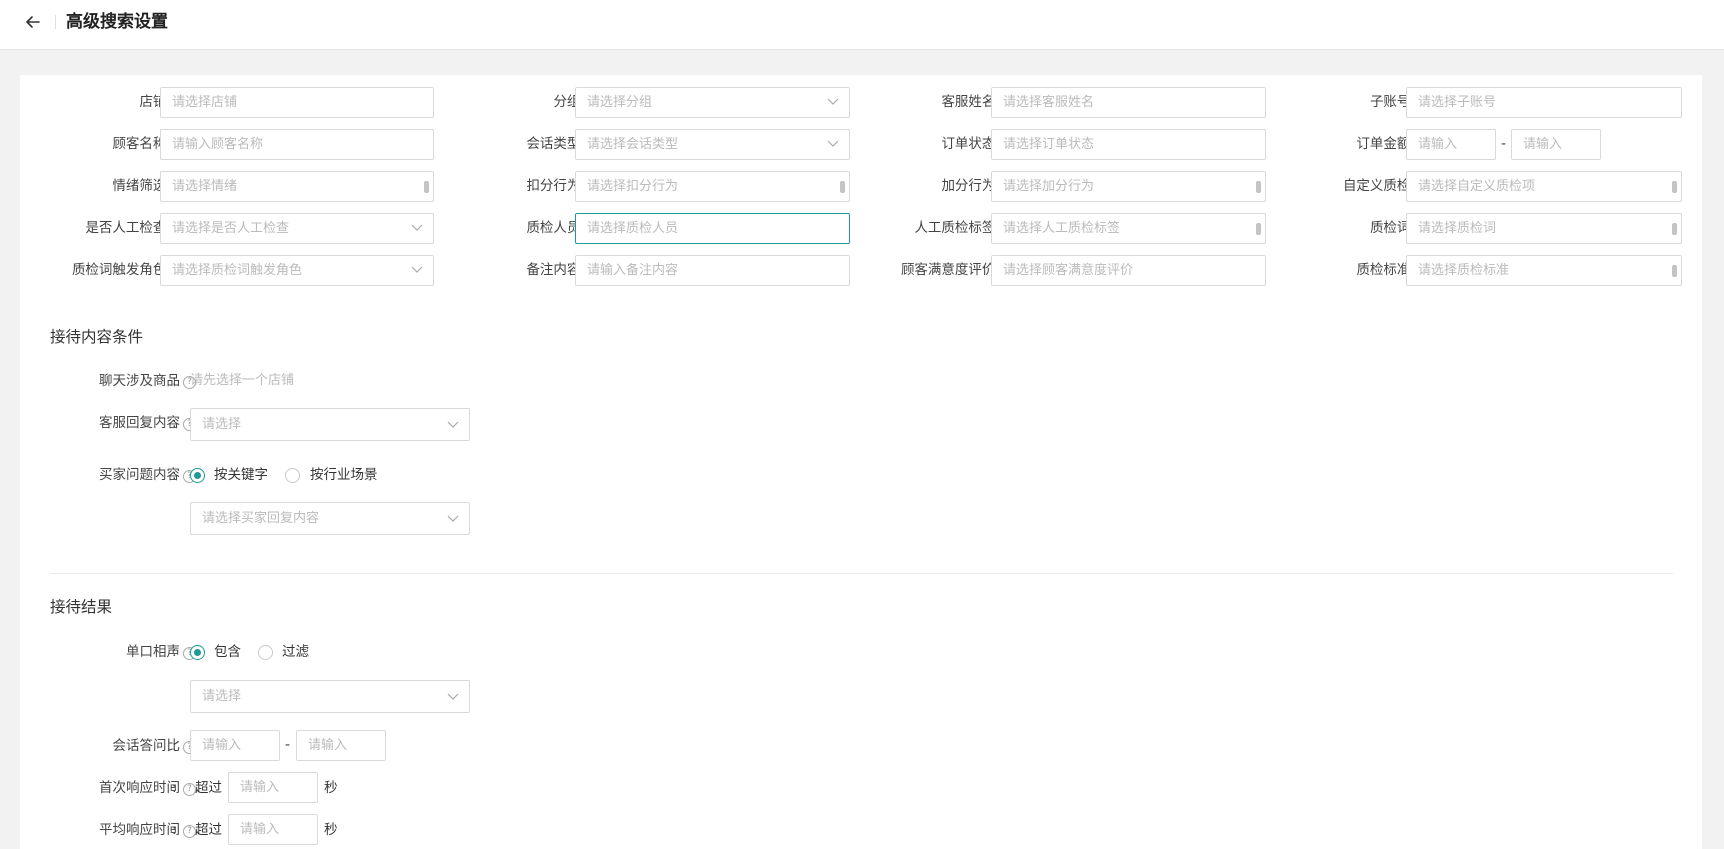 The width and height of the screenshot is (1724, 849). I want to click on cs-name-input: 请选择客服姓名, so click(1128, 102).